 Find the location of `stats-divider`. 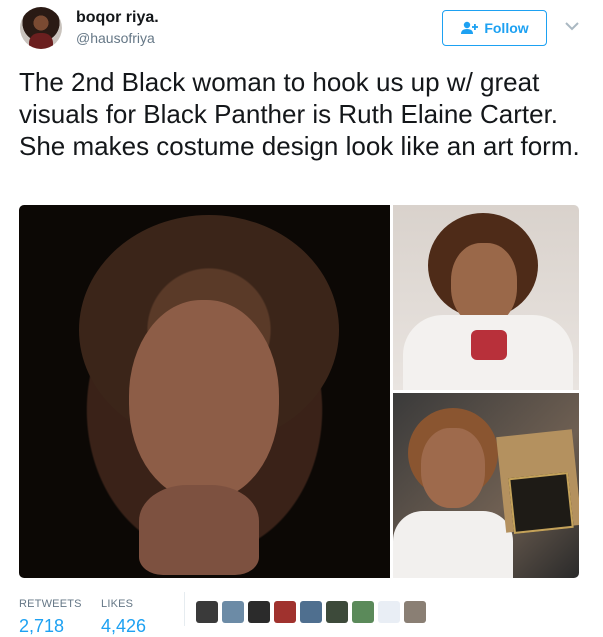

stats-divider is located at coordinates (184, 609).